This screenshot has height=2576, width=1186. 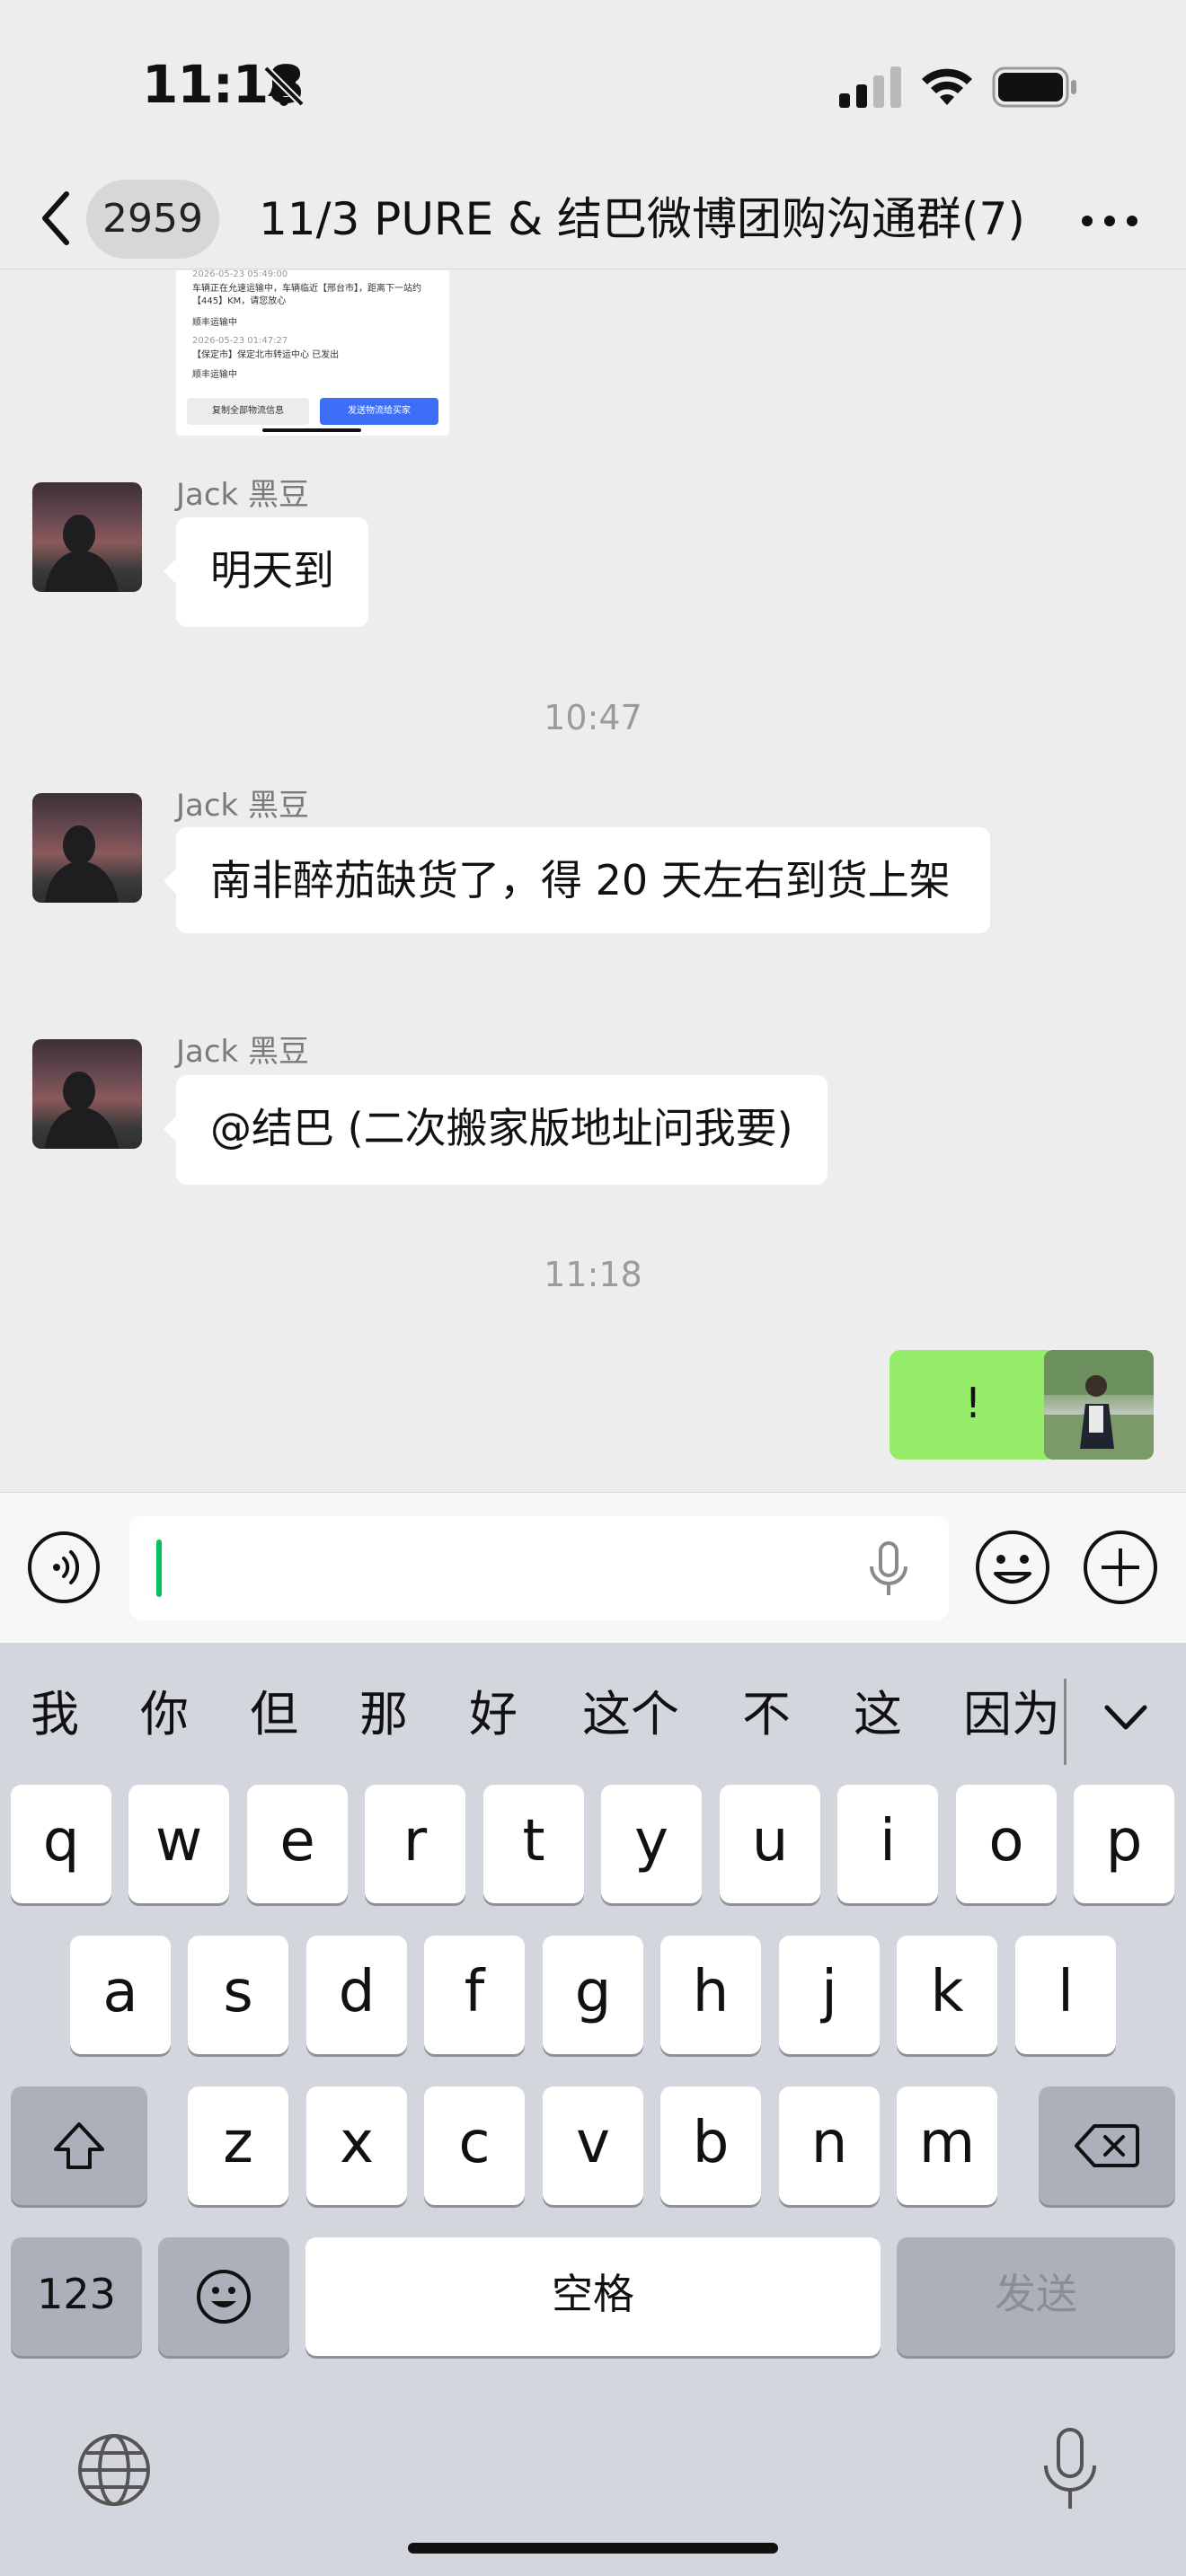 What do you see at coordinates (415, 1844) in the screenshot?
I see `key-r: r` at bounding box center [415, 1844].